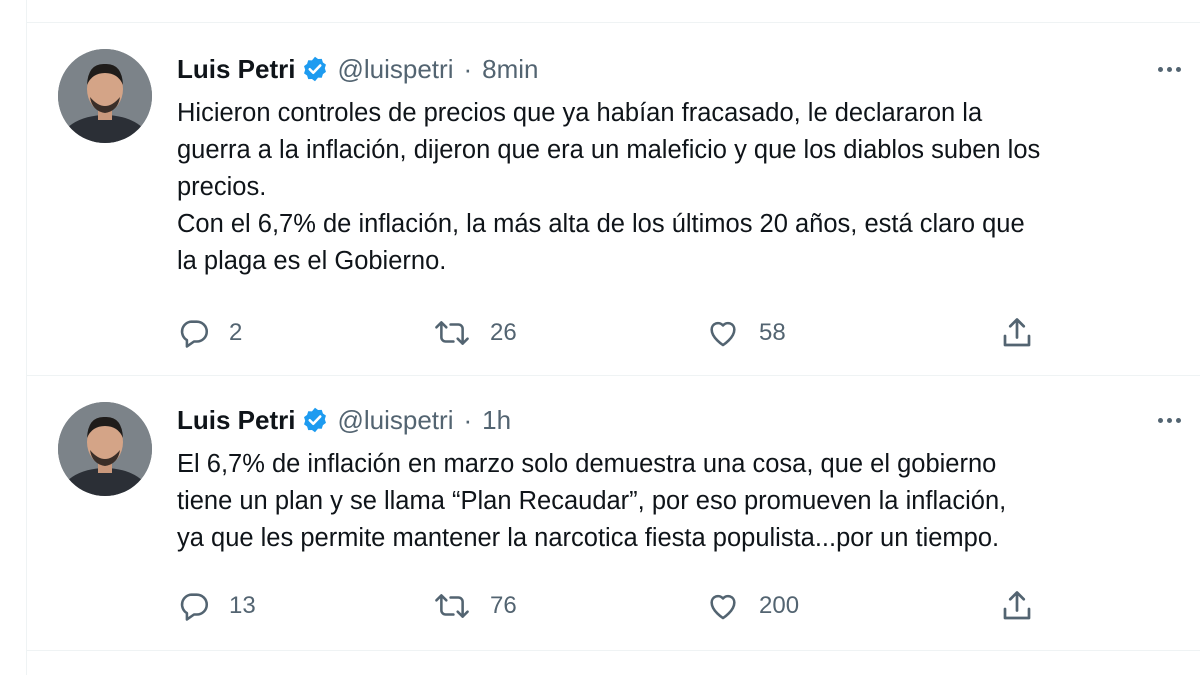 The width and height of the screenshot is (1200, 675). I want to click on reply-button: 2, so click(209, 333).